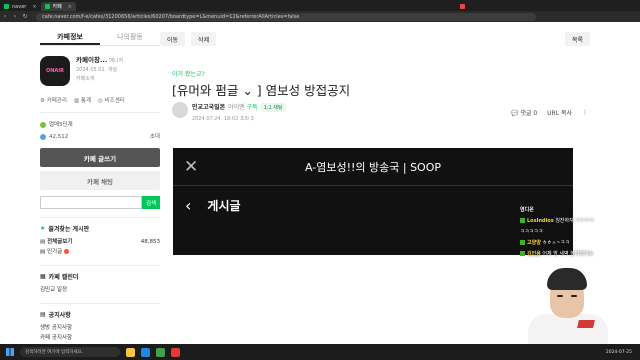 The width and height of the screenshot is (640, 360). I want to click on fav-title: 즐겨찾는 게시판, so click(69, 229).